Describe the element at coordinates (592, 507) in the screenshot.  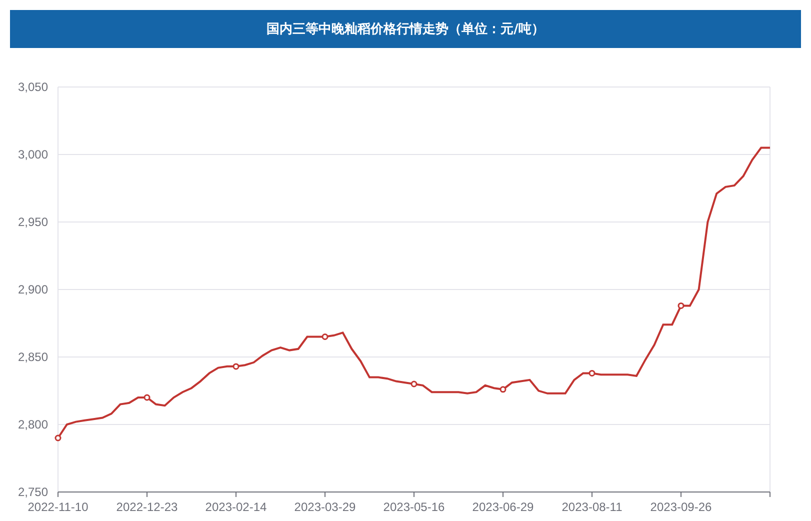
I see `x-axis-label: 2023-08-11` at that location.